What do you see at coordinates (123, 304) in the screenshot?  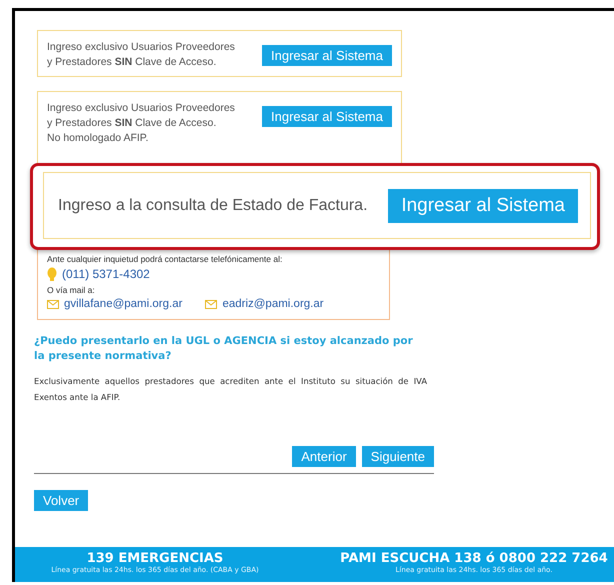 I see `email-link: gvillafane@pami.org.ar` at bounding box center [123, 304].